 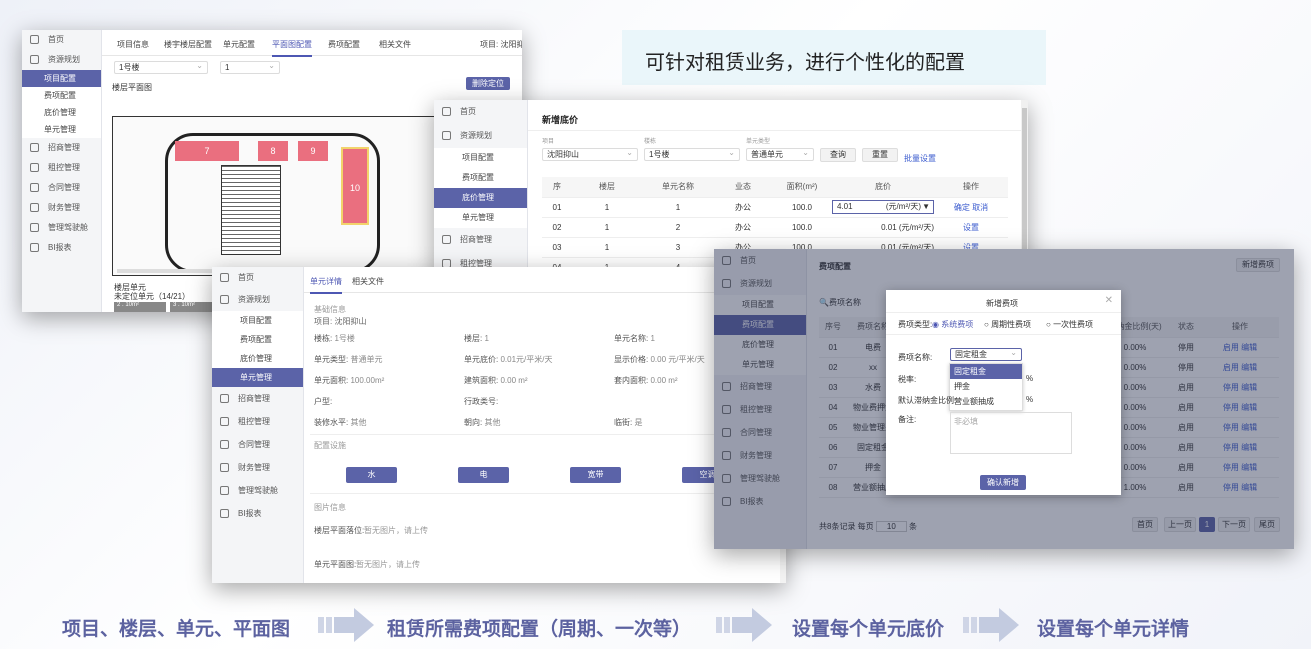 I want to click on room-7: 7, so click(x=207, y=151).